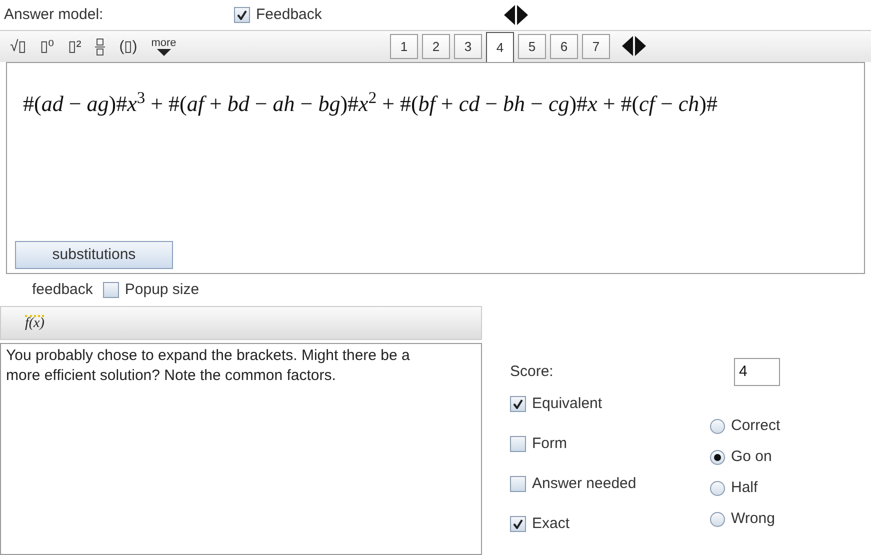 The height and width of the screenshot is (555, 871). Describe the element at coordinates (54, 14) in the screenshot. I see `answer-model-label: Answer model:` at that location.